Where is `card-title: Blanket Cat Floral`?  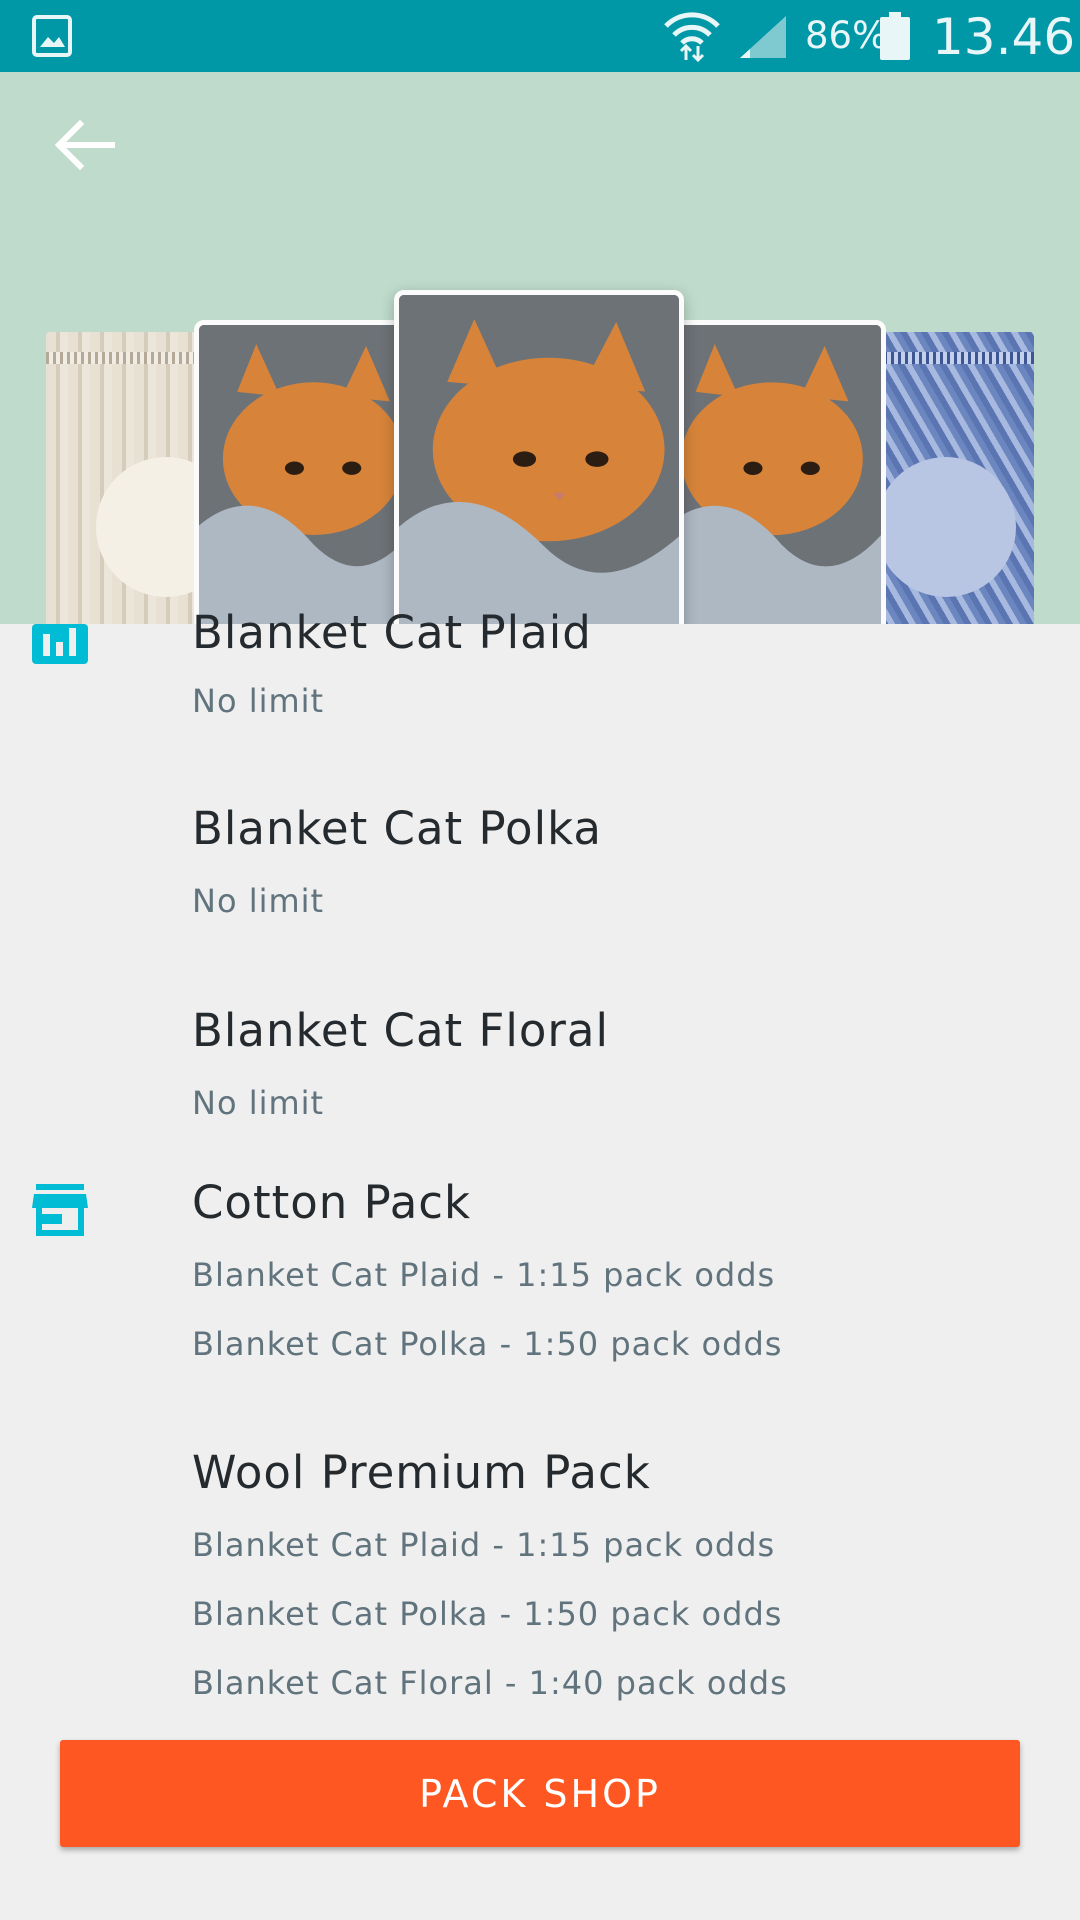 card-title: Blanket Cat Floral is located at coordinates (401, 1030).